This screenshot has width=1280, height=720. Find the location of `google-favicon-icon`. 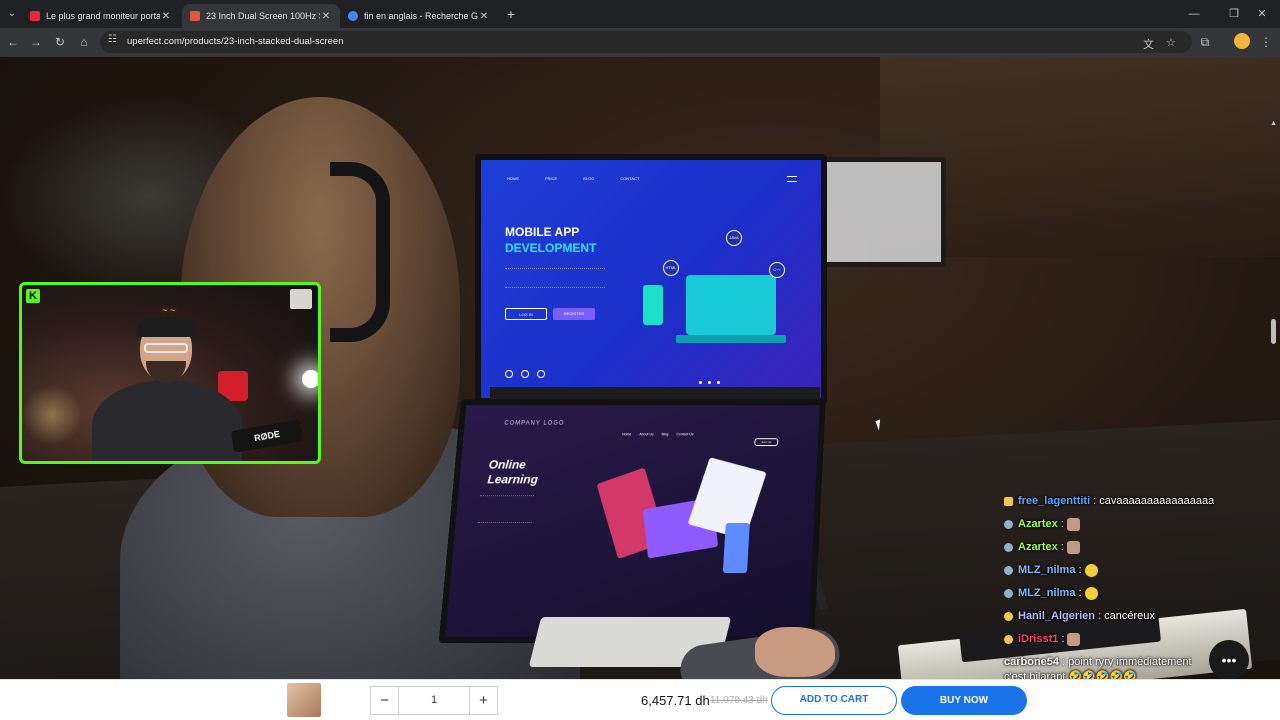

google-favicon-icon is located at coordinates (353, 16).